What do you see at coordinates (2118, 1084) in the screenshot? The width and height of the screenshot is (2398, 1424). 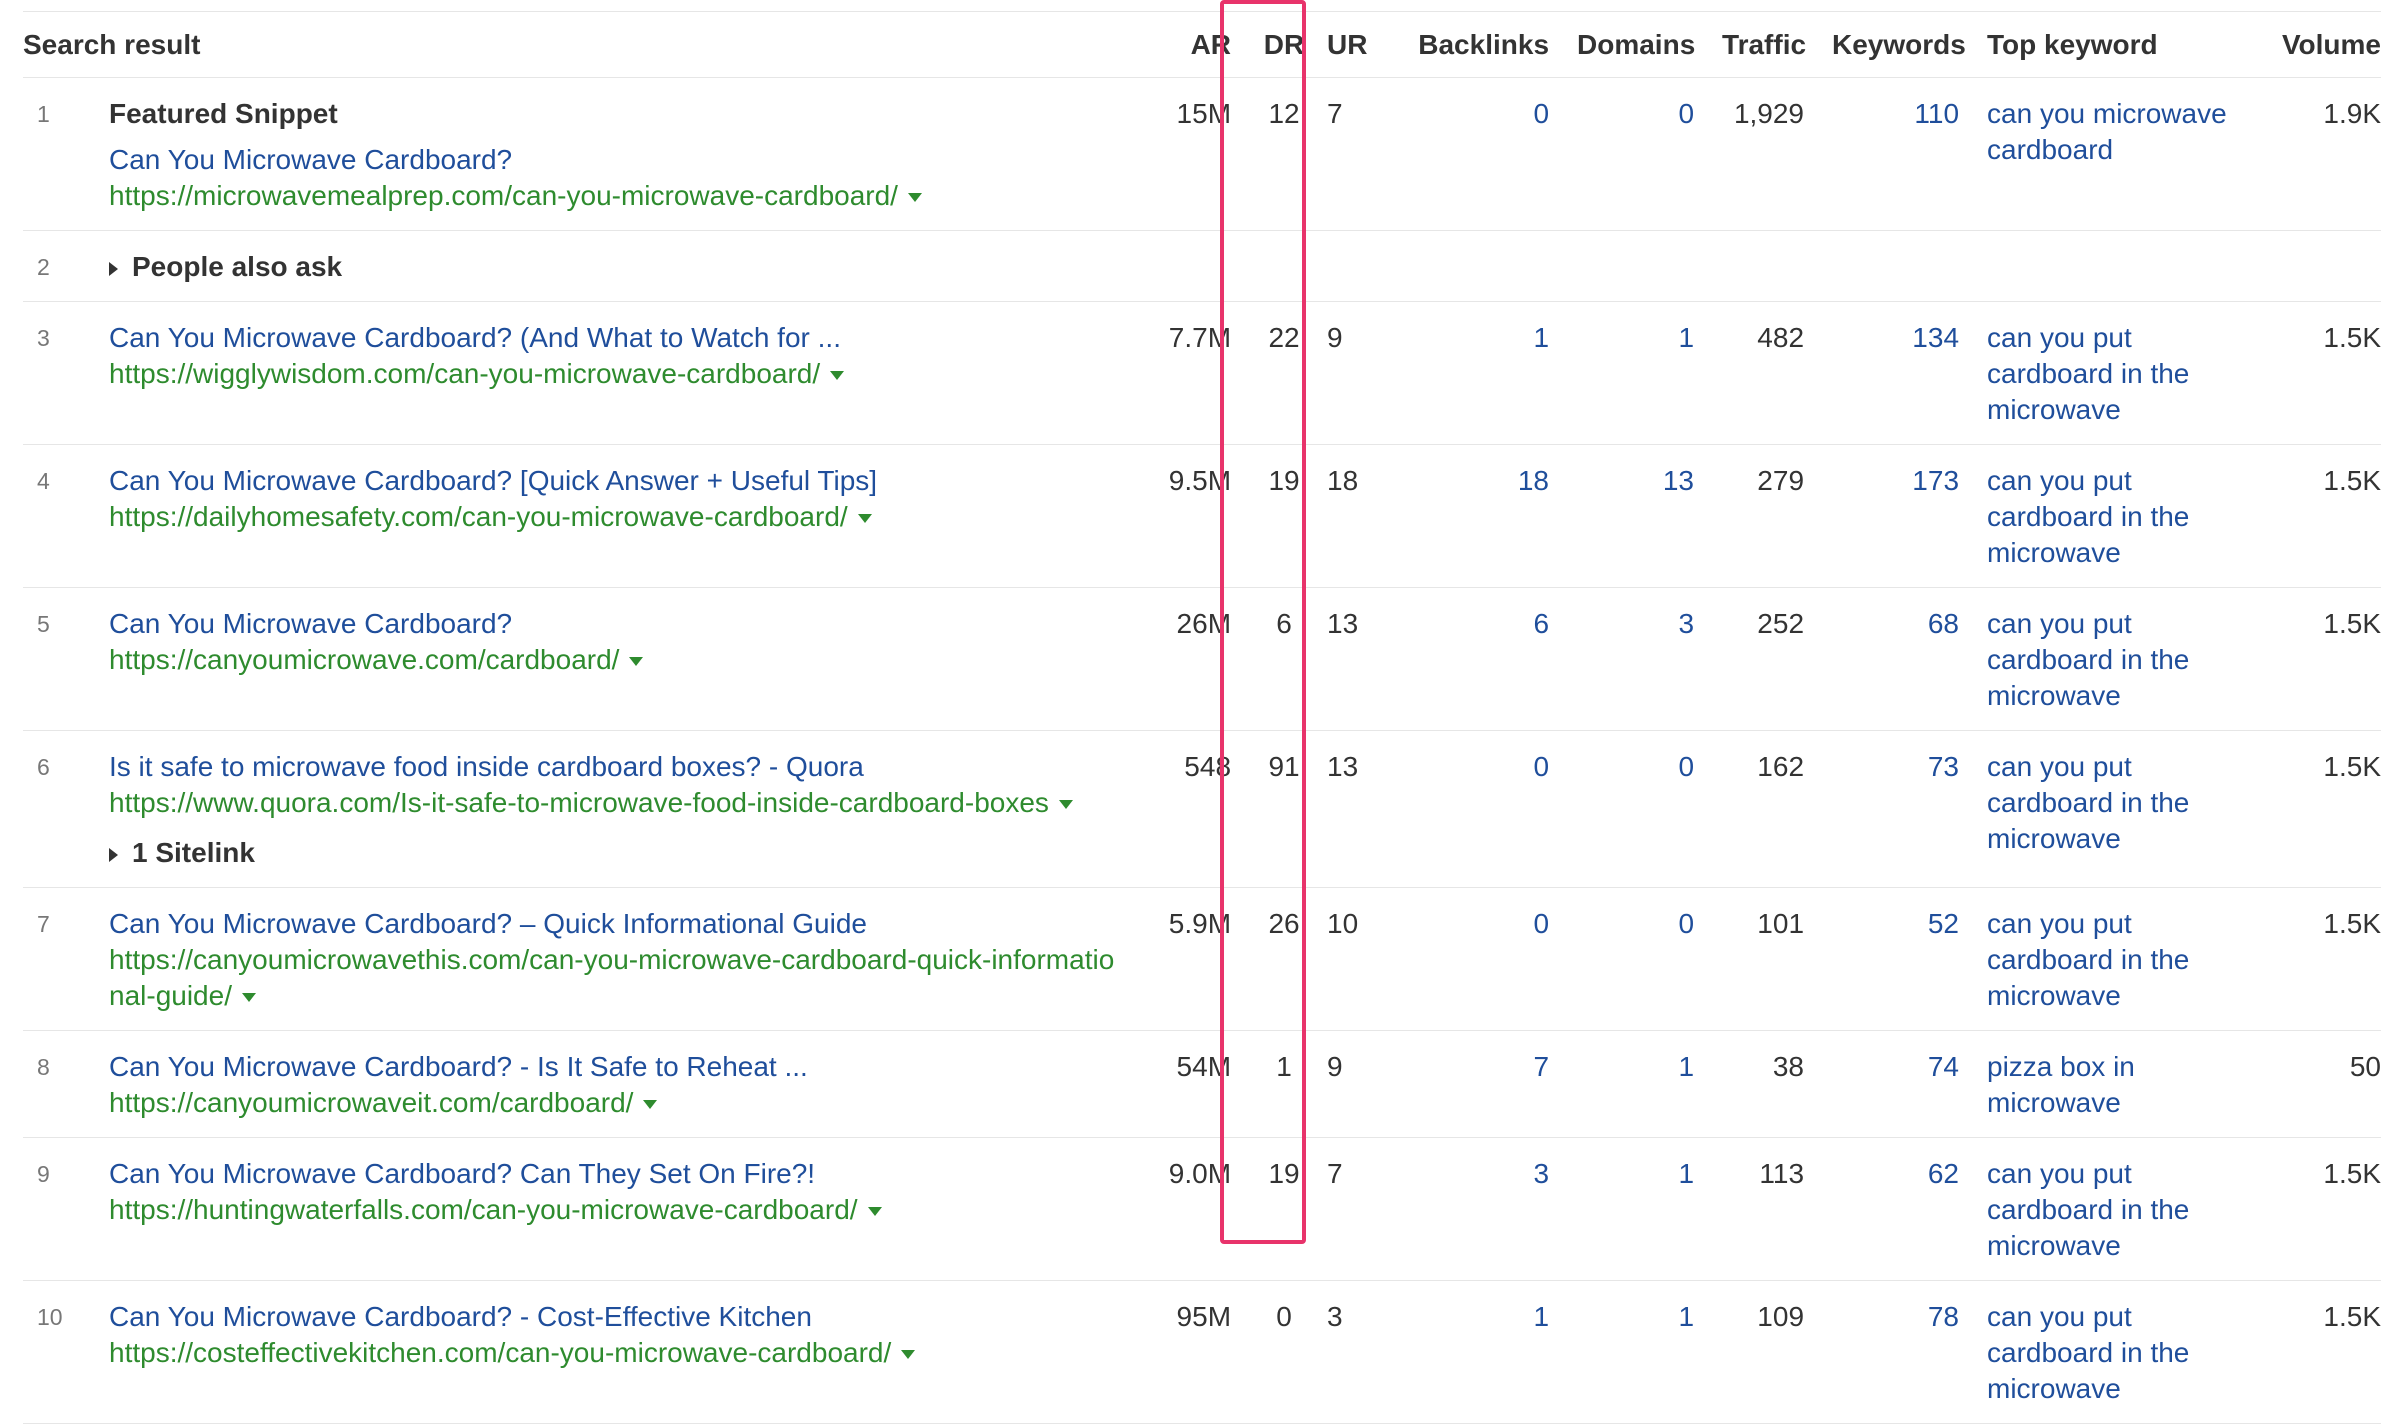 I see `top-keyword-link: pizza box in microwave` at bounding box center [2118, 1084].